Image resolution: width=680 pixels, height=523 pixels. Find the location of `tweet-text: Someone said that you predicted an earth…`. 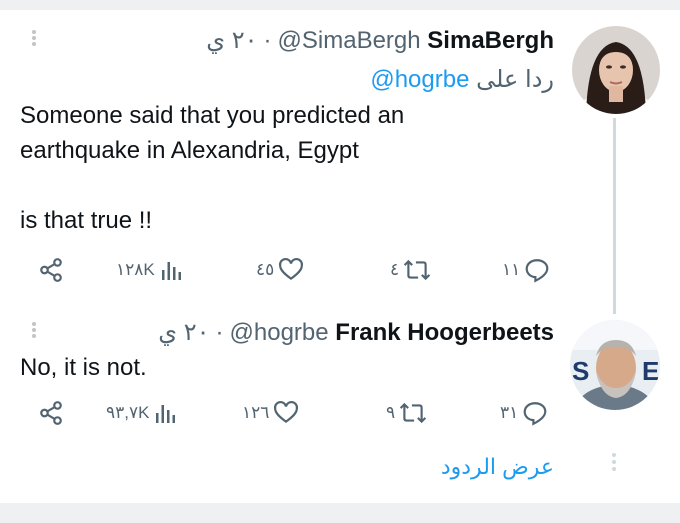

tweet-text: Someone said that you predicted an earth… is located at coordinates (212, 168).